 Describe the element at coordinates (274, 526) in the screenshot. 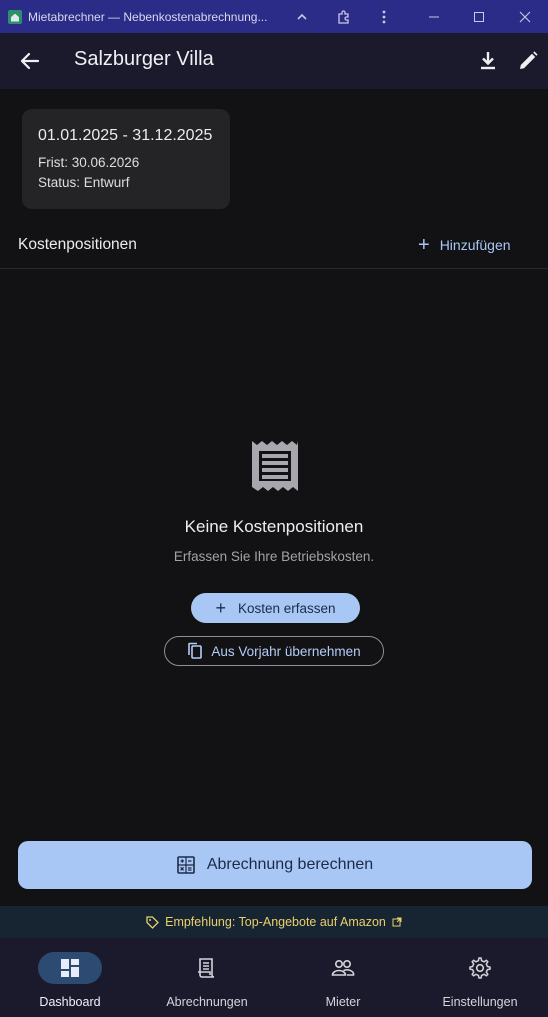

I see `empty-state-title: Keine Kostenpositionen` at that location.